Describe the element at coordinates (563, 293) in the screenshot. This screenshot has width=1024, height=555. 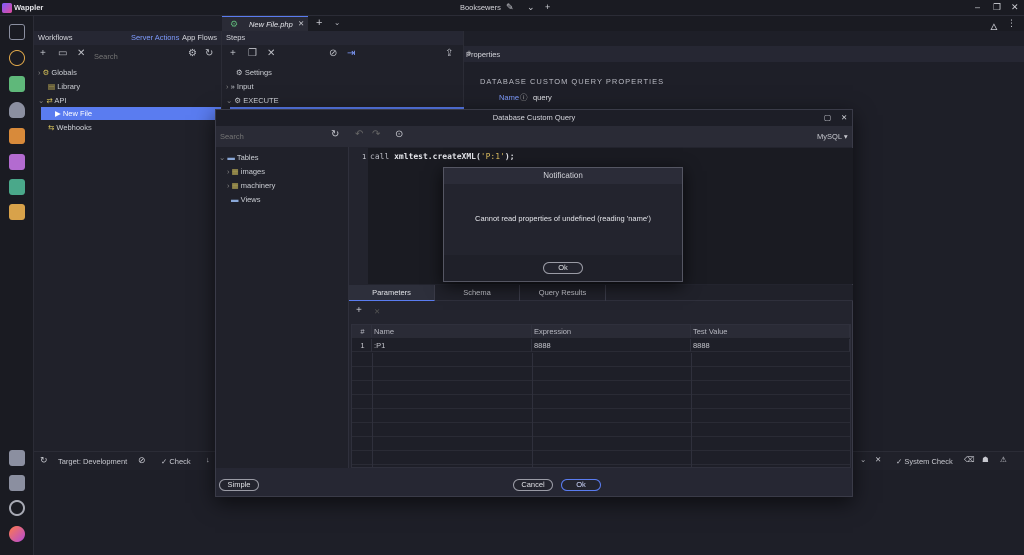
I see `tab-query-results: Query Results` at that location.